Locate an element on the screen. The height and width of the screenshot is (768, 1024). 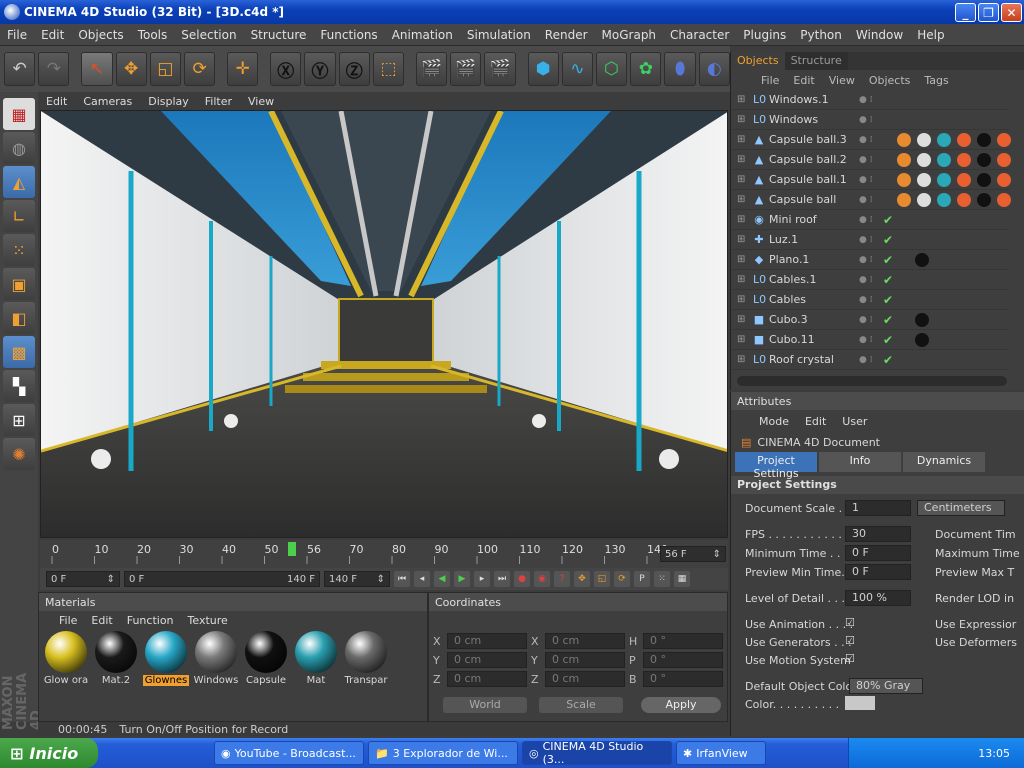
attributes-menu-edit: Edit is located at coordinates (815, 421).